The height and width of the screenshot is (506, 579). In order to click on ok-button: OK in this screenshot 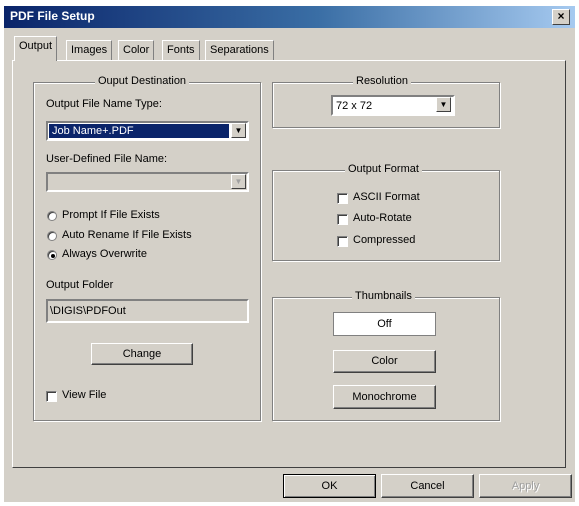, I will do `click(329, 486)`.